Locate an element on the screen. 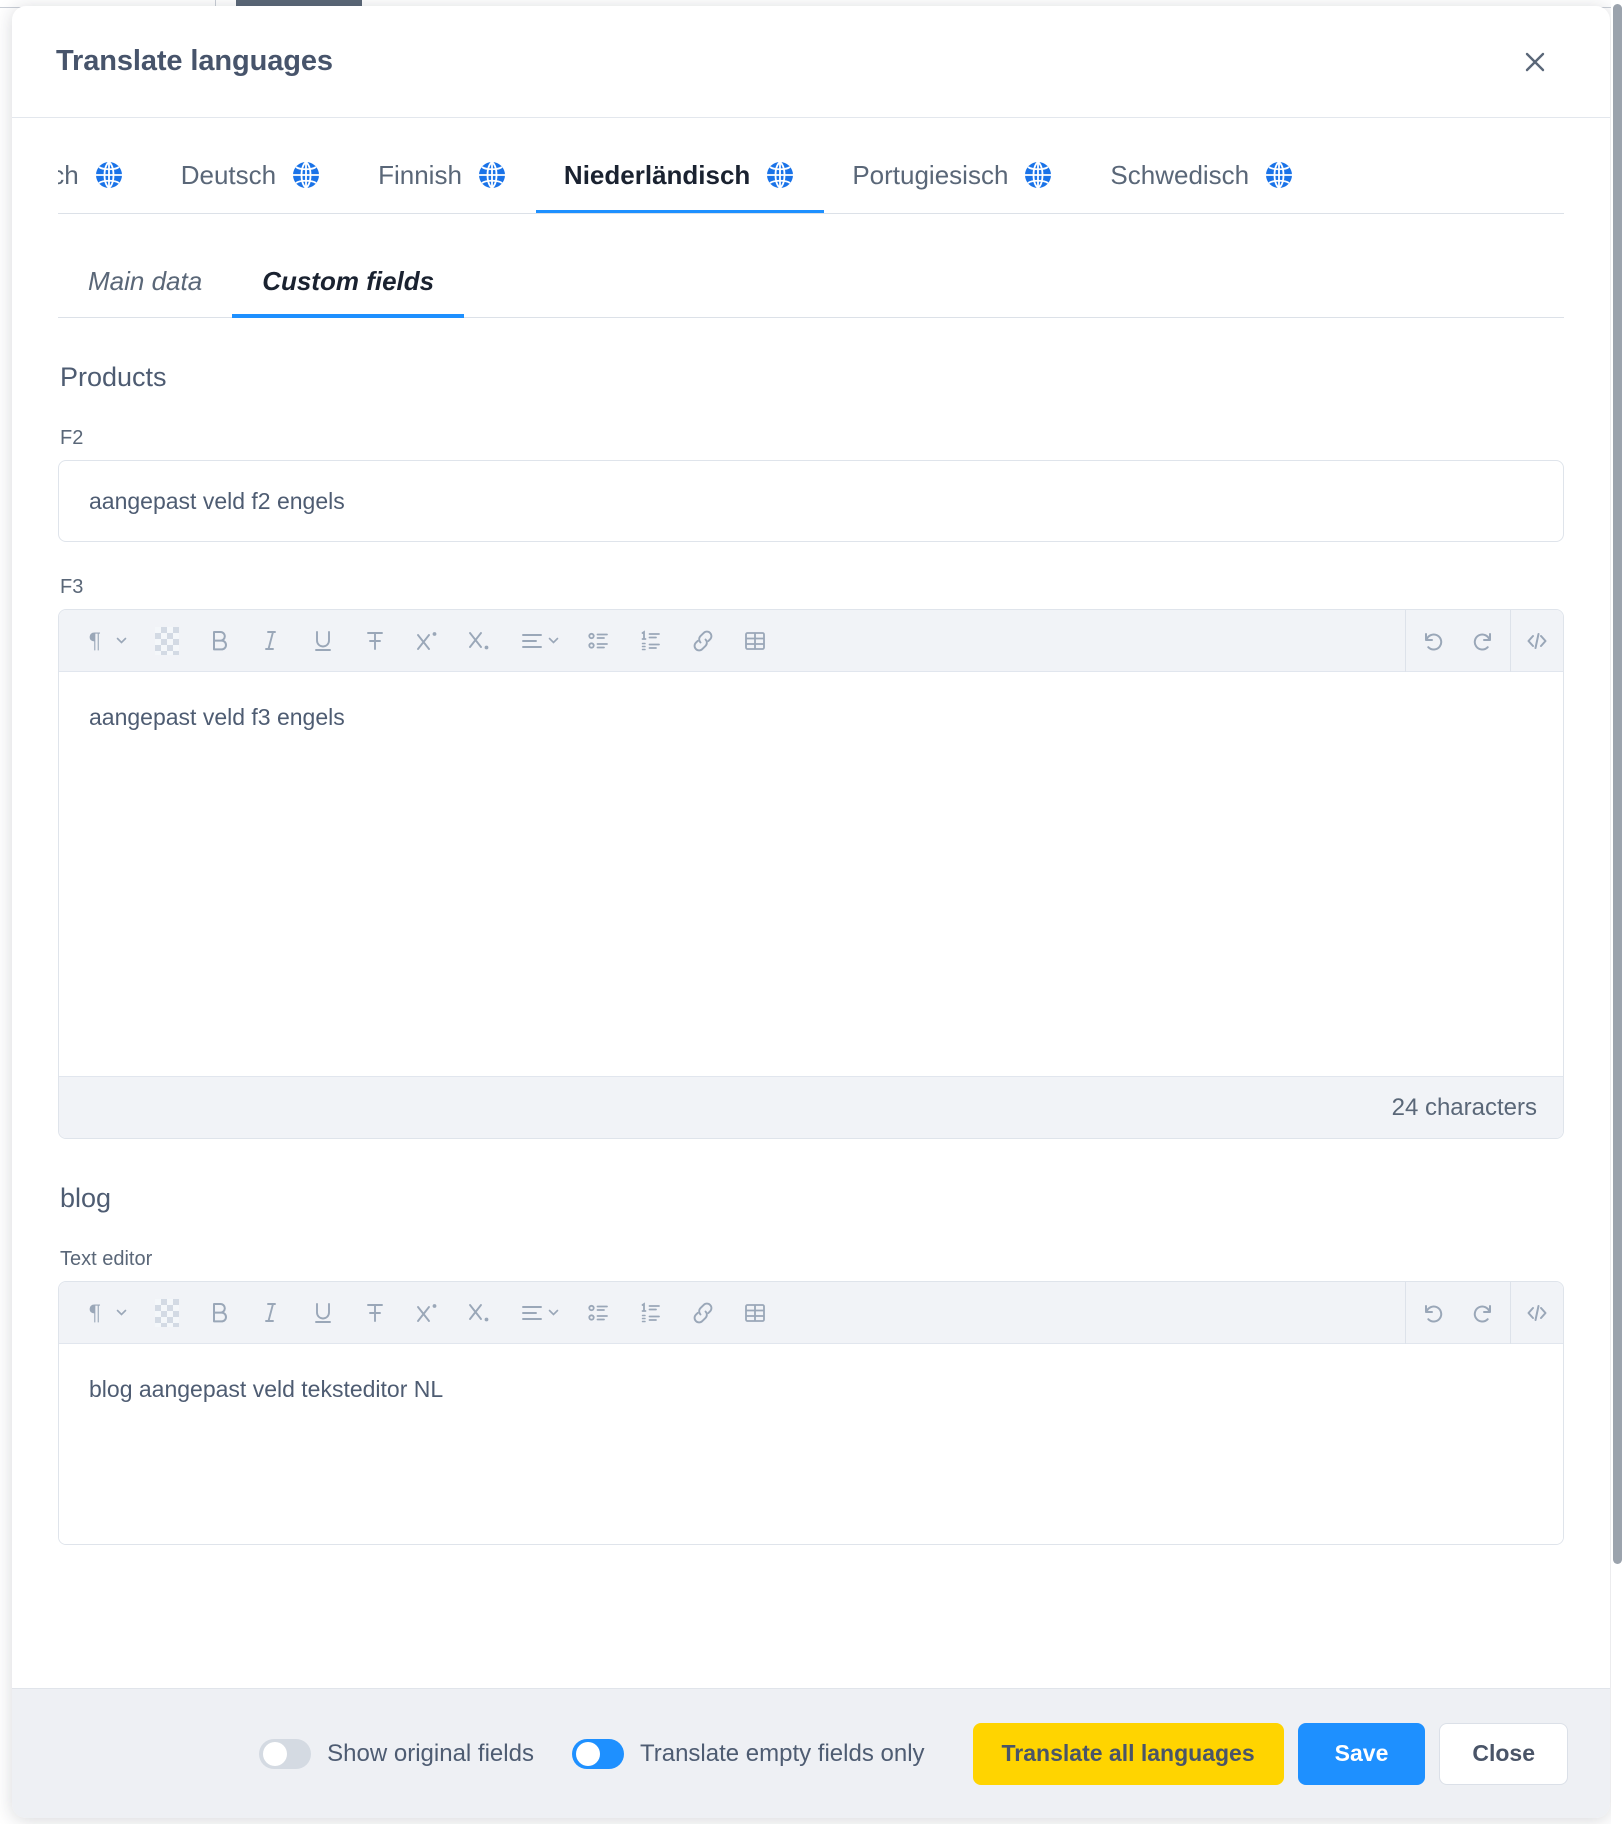  field-label-f2: F2 is located at coordinates (72, 438).